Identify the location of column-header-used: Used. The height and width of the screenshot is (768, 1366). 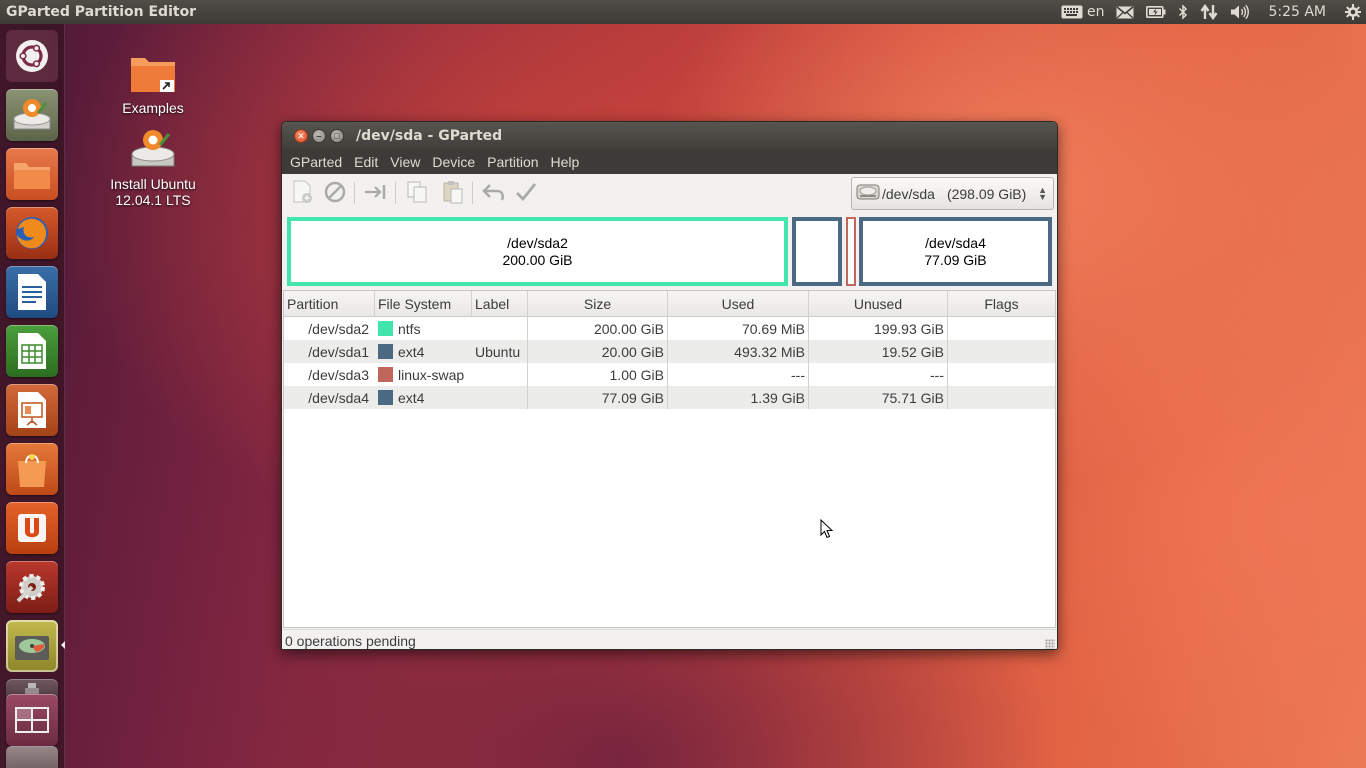
(738, 303).